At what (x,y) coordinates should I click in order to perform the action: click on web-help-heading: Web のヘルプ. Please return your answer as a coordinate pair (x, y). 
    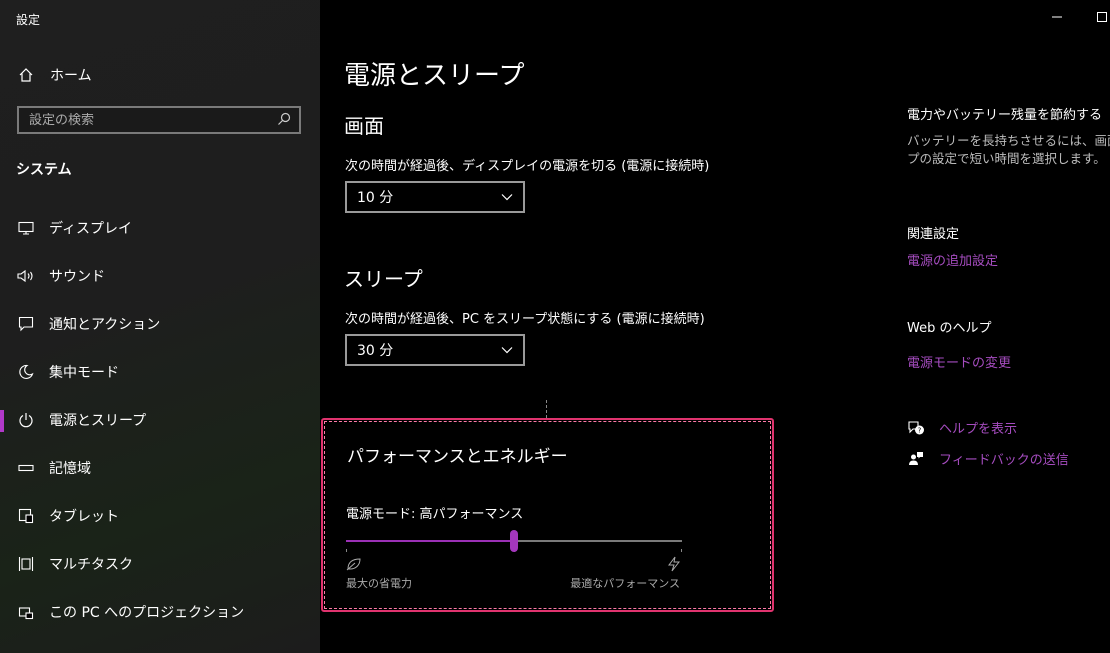
    Looking at the image, I should click on (949, 328).